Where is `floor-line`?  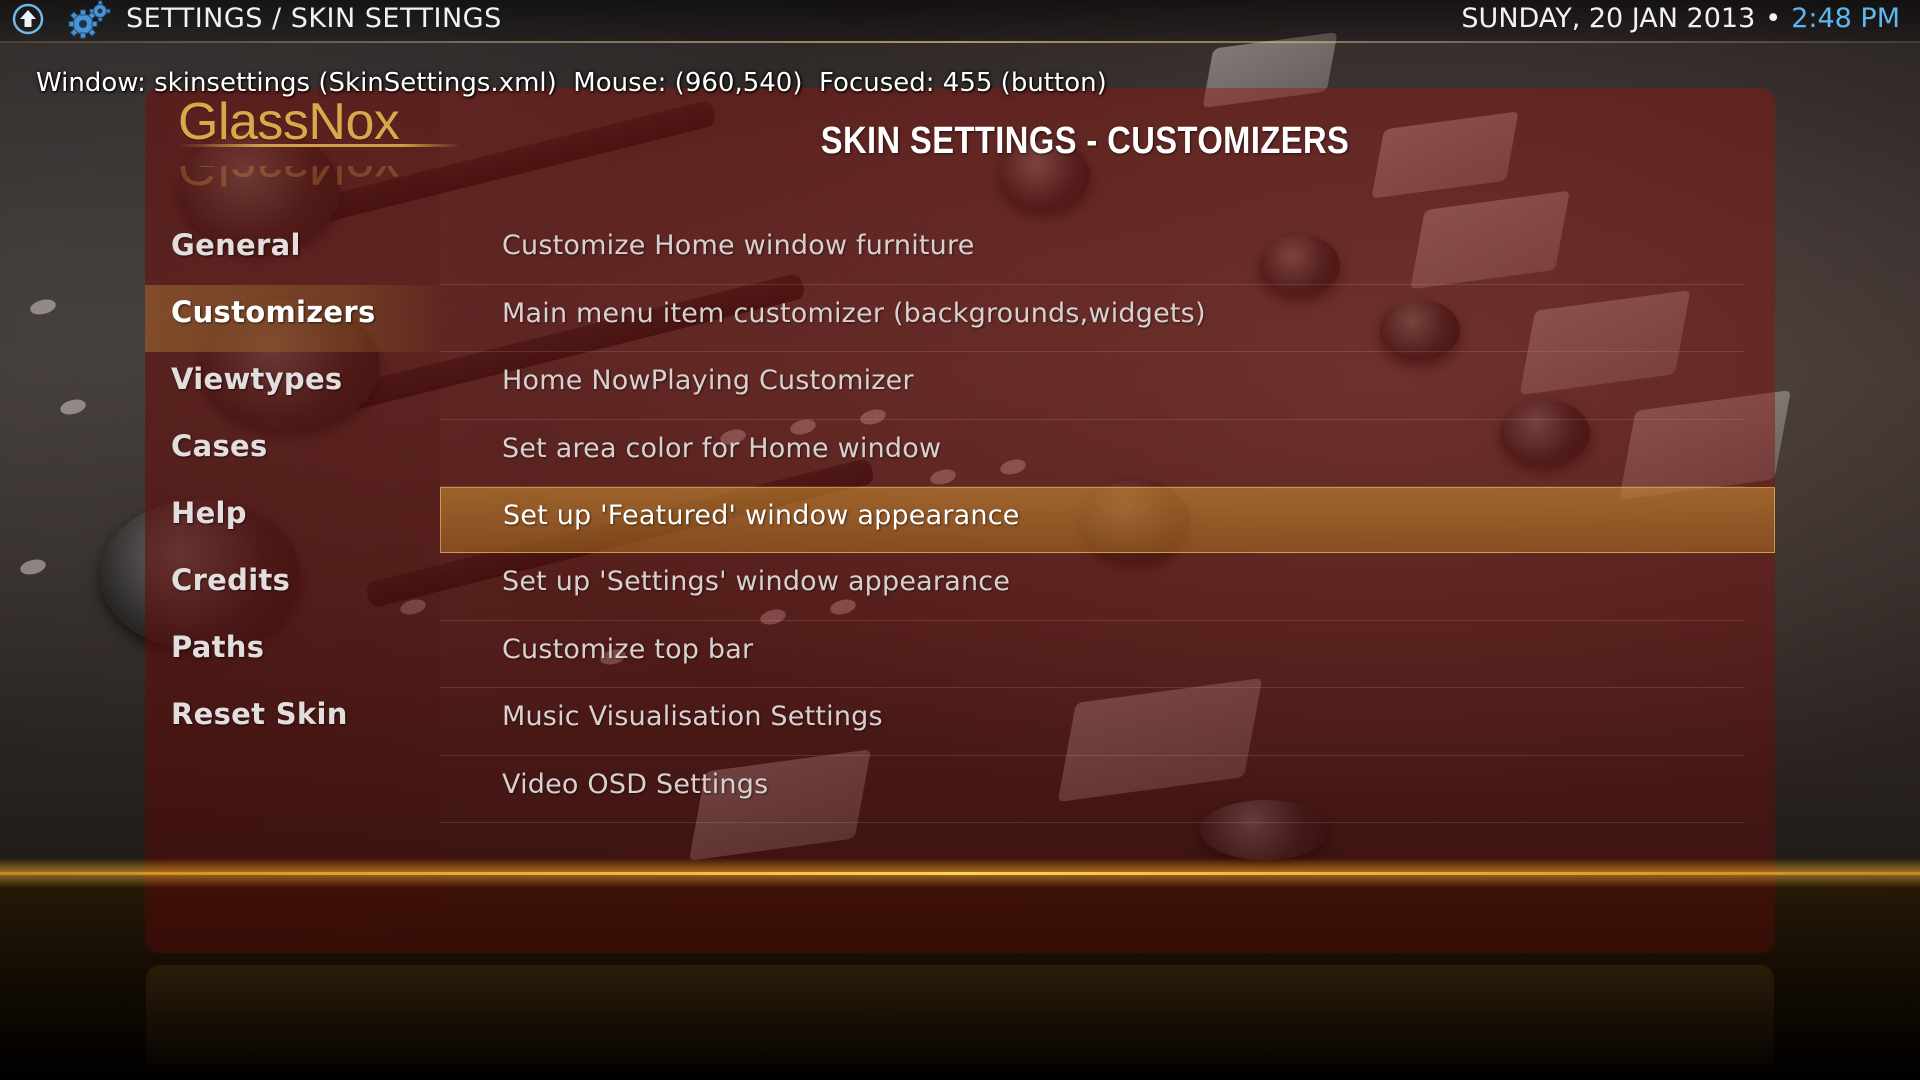
floor-line is located at coordinates (960, 873).